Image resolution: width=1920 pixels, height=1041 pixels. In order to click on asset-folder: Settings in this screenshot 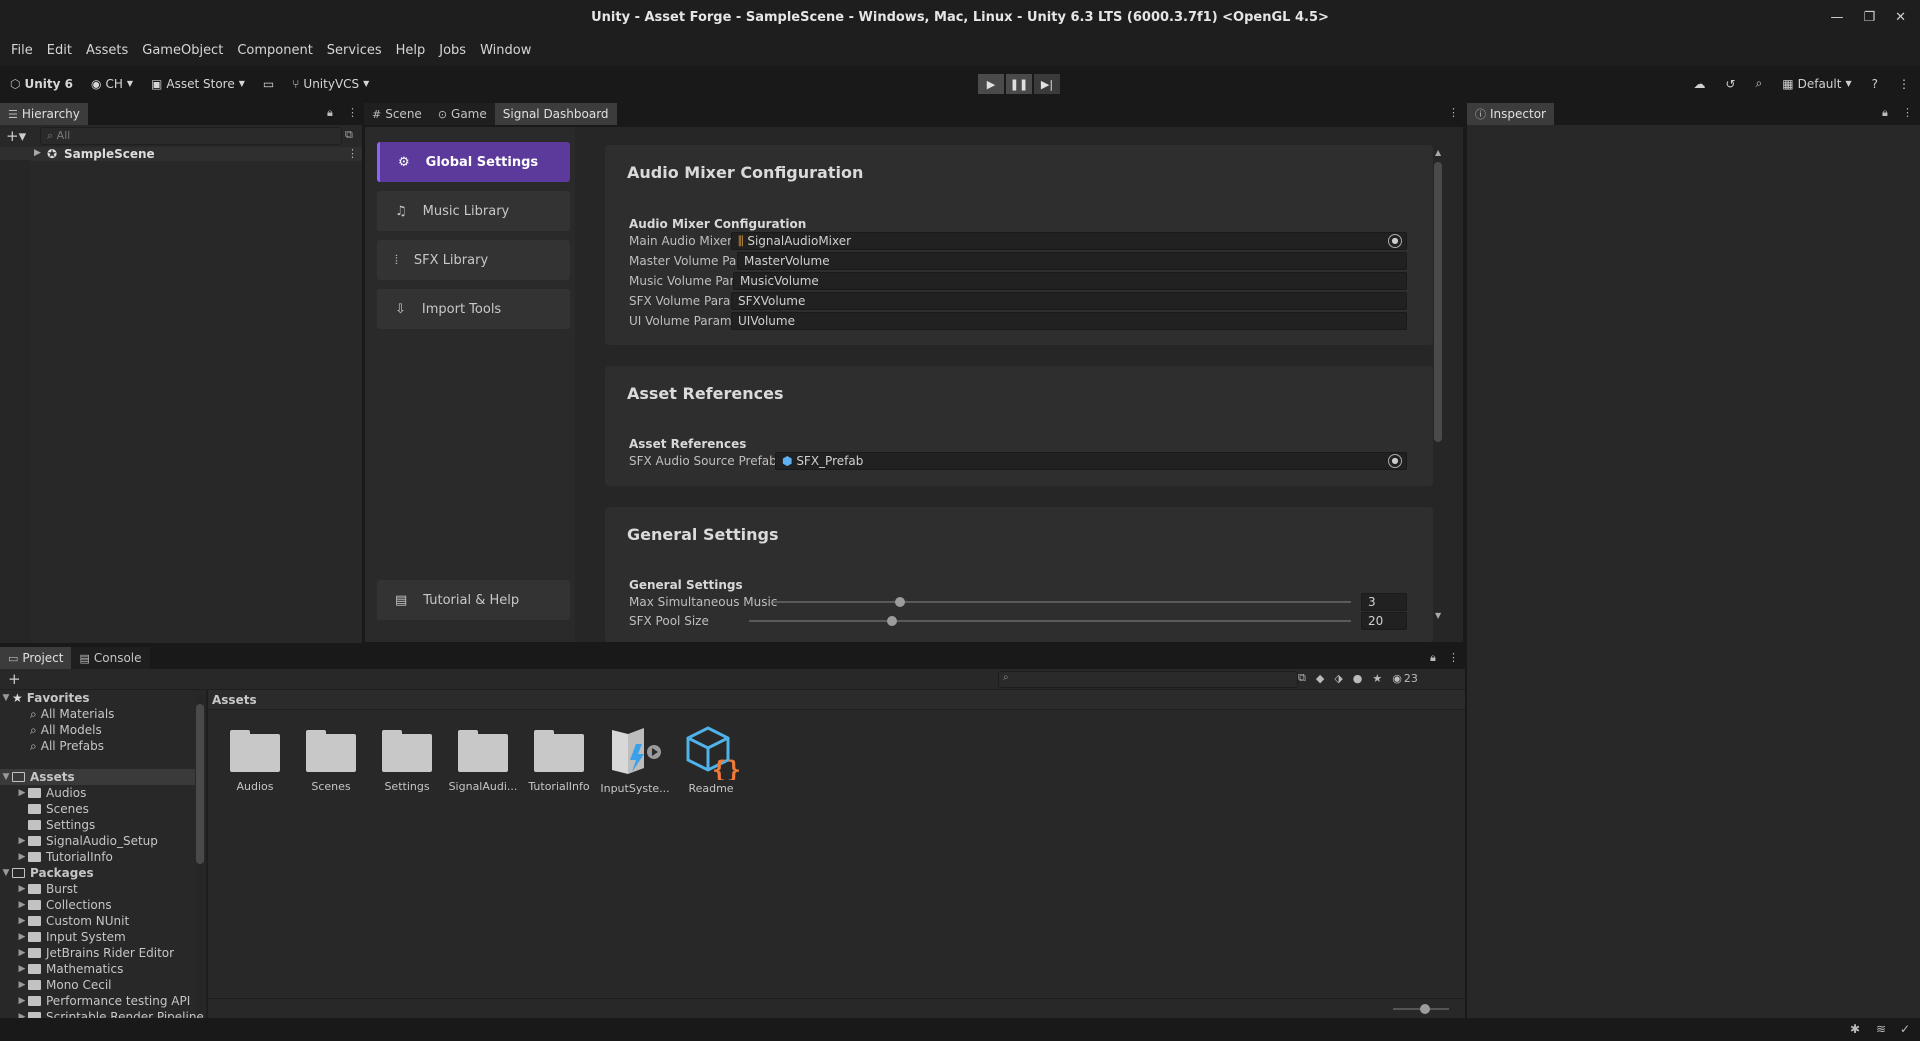, I will do `click(407, 758)`.